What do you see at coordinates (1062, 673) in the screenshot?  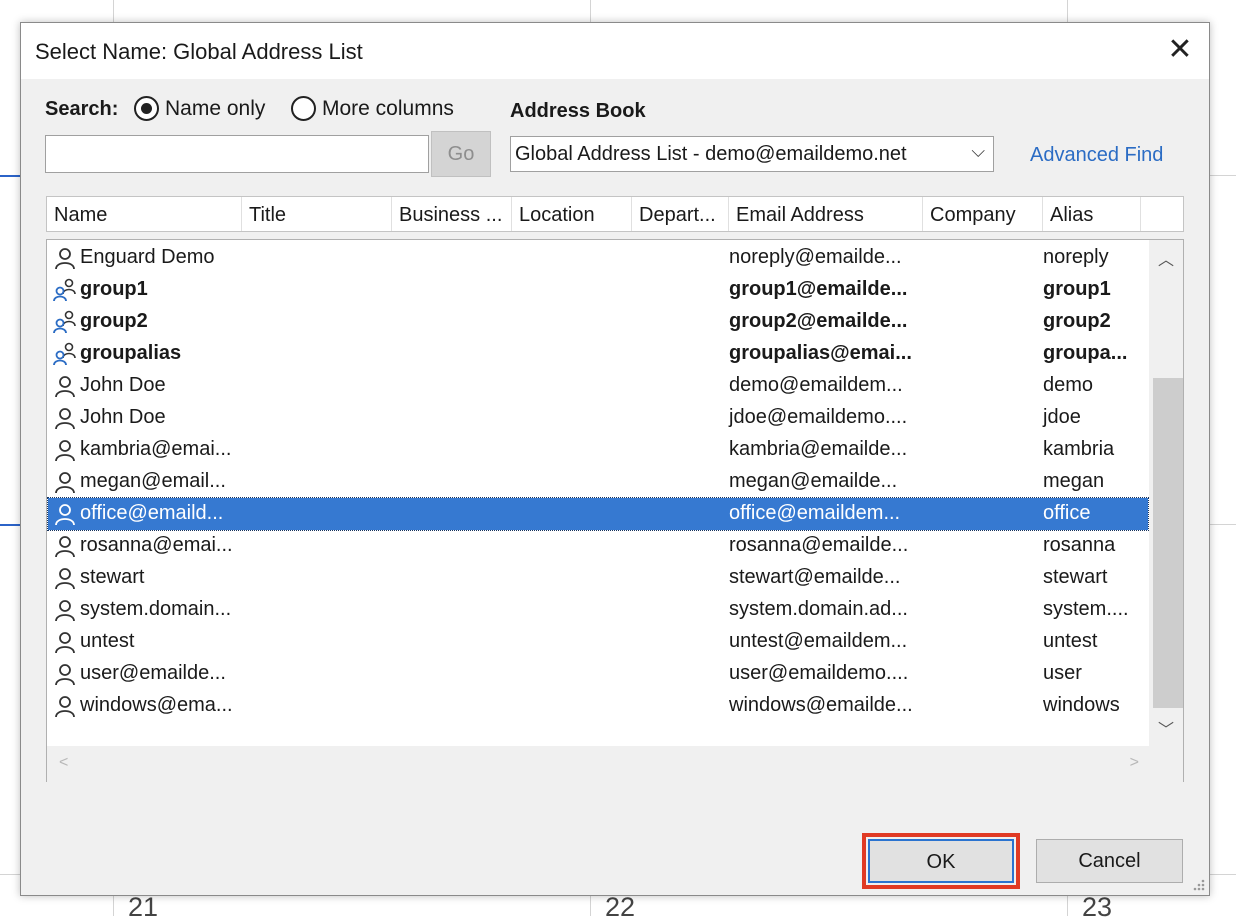 I see `row-alias: user` at bounding box center [1062, 673].